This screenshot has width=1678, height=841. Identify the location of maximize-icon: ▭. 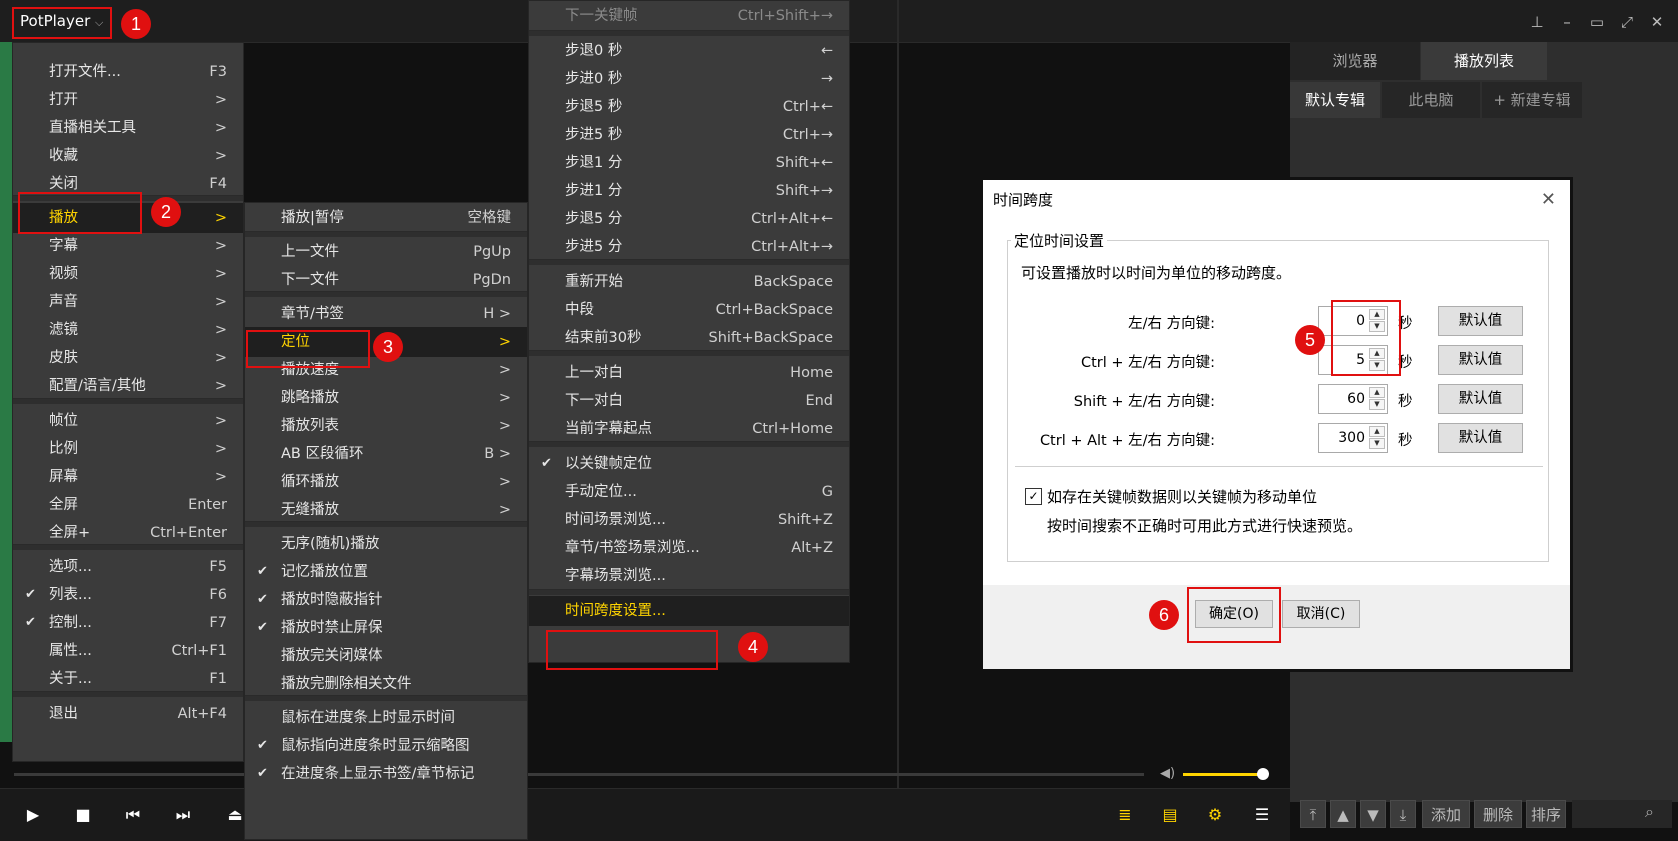
(1597, 22).